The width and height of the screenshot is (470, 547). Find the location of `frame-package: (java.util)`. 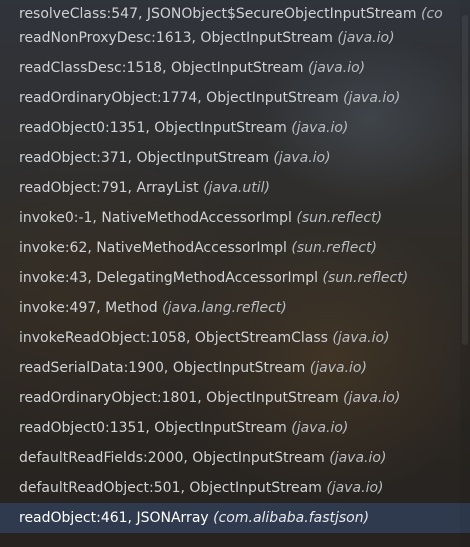

frame-package: (java.util) is located at coordinates (236, 188).